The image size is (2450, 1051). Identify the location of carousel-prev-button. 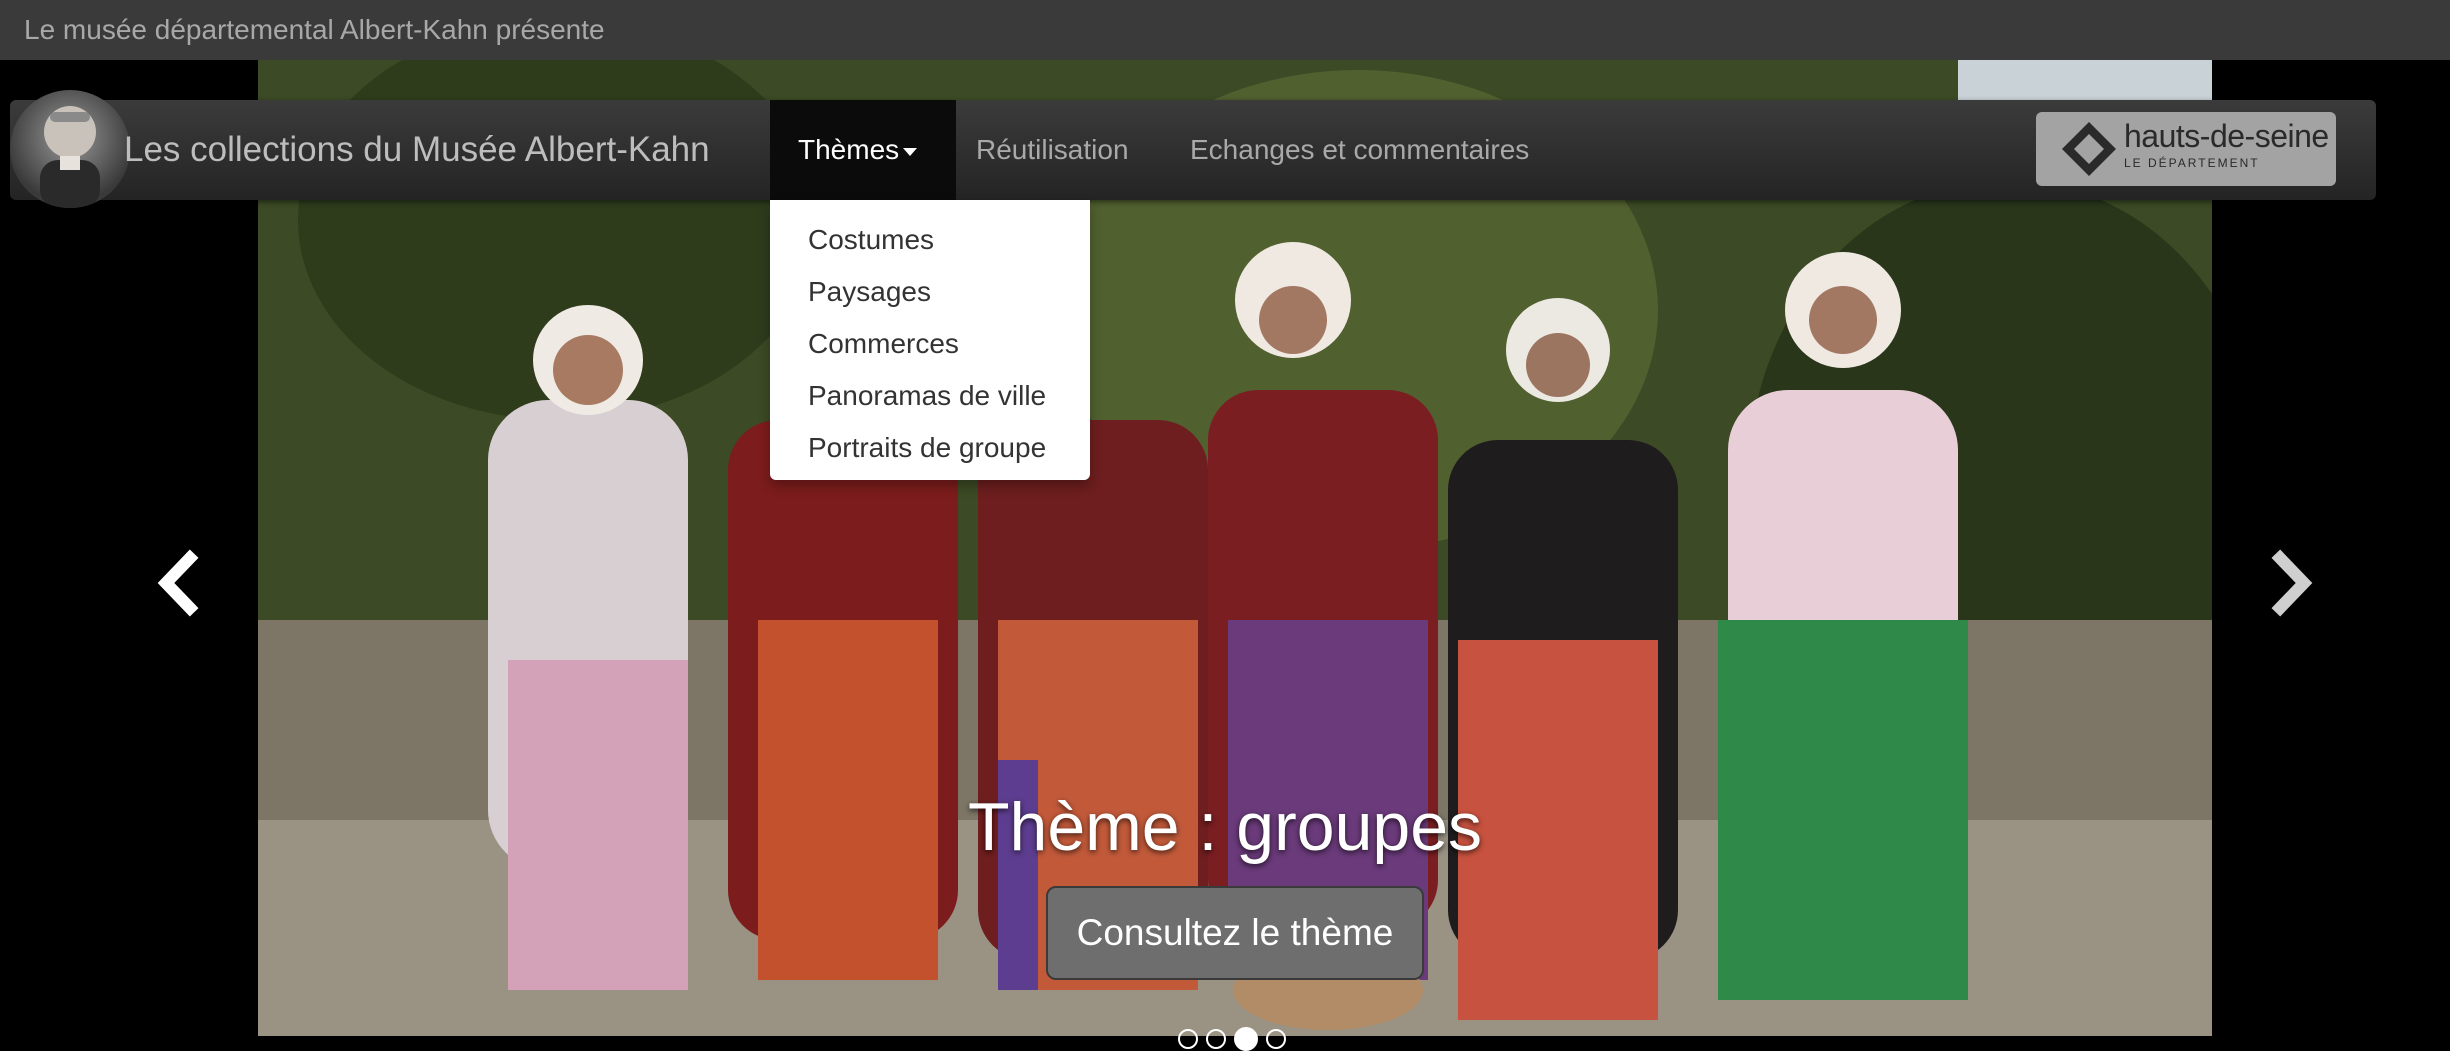
(178, 583).